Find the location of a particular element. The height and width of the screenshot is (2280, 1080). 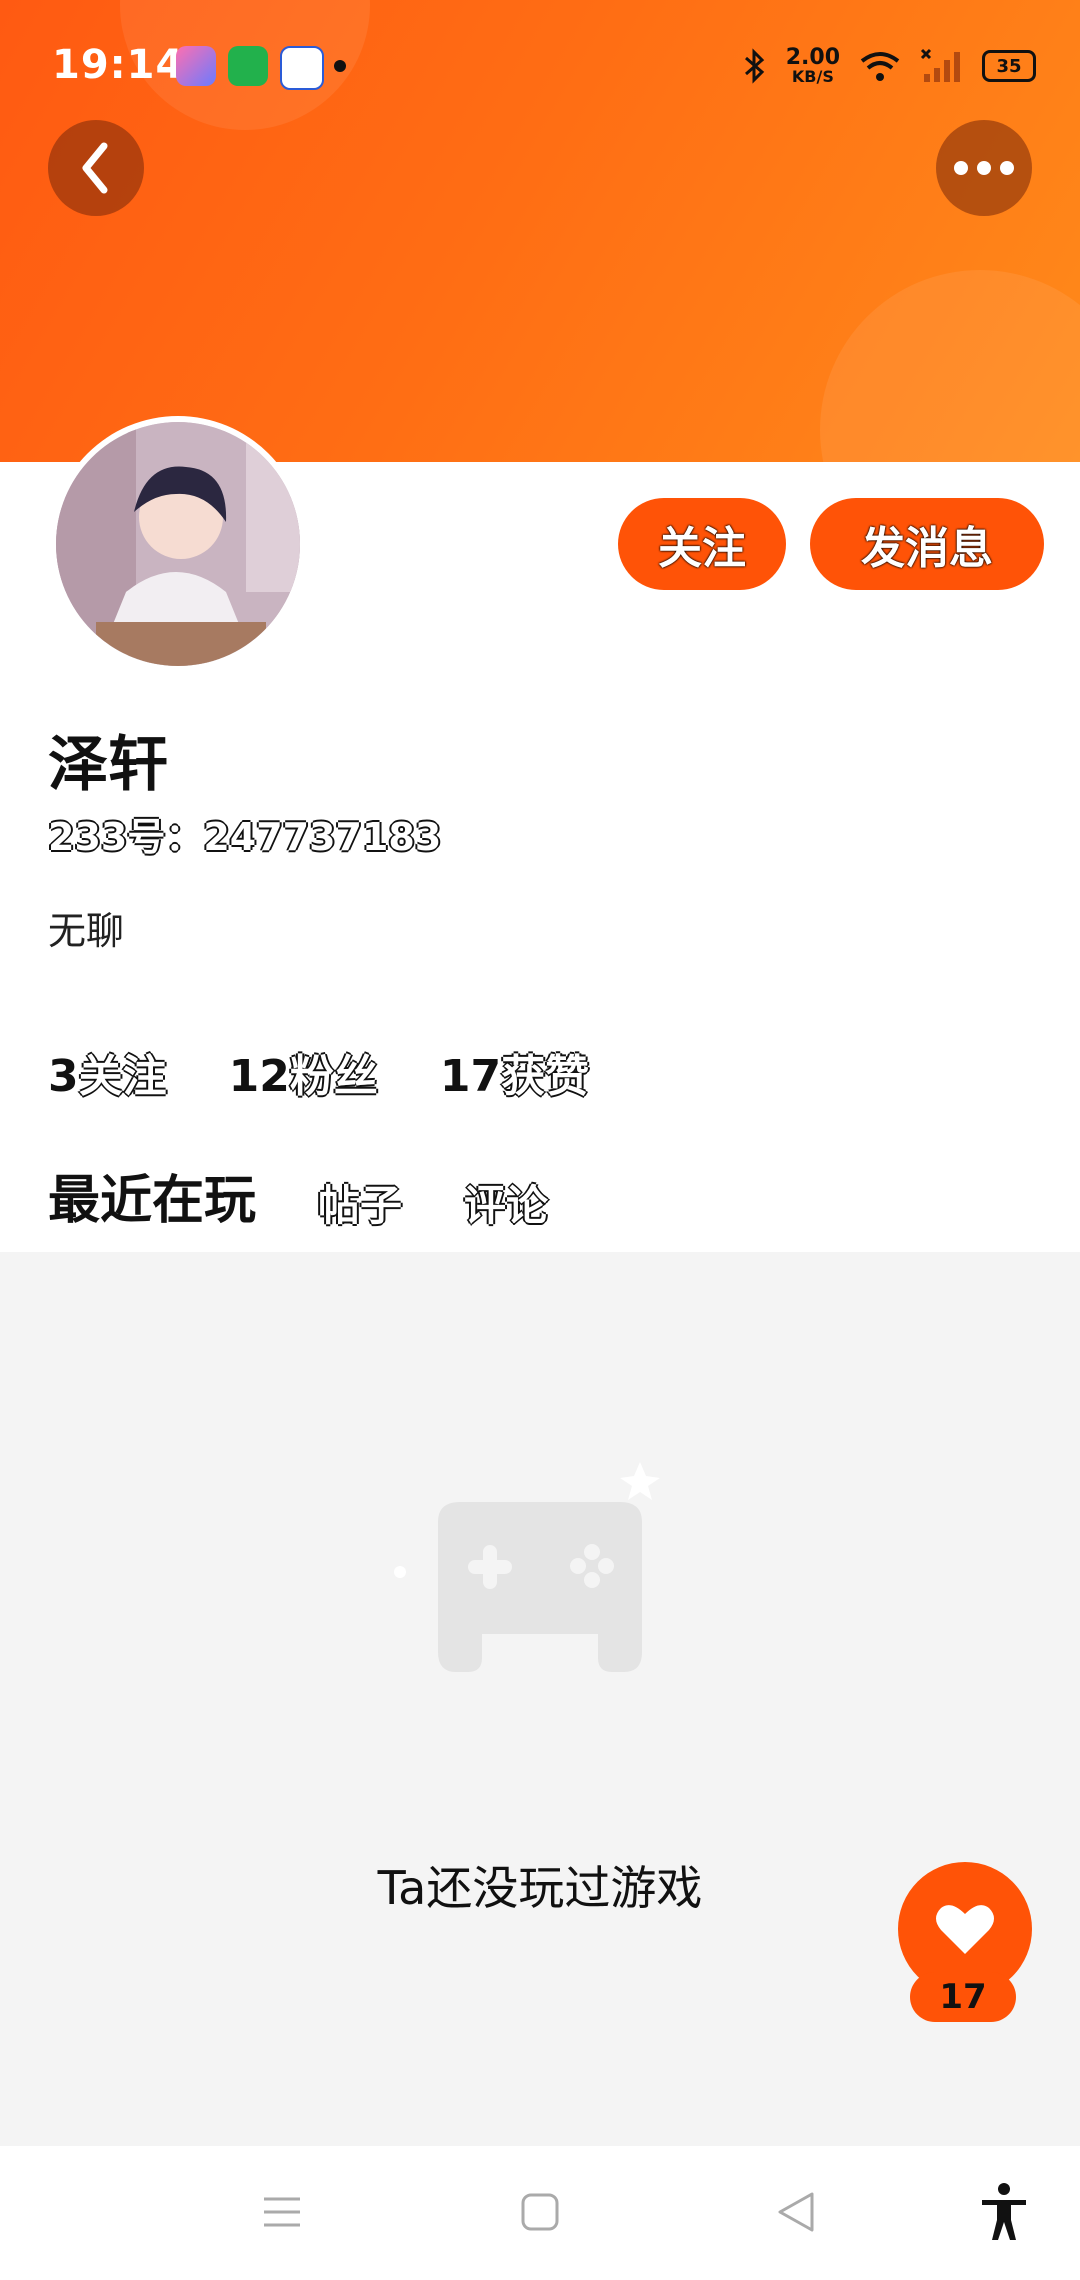

chevron-left-icon is located at coordinates (95, 168).